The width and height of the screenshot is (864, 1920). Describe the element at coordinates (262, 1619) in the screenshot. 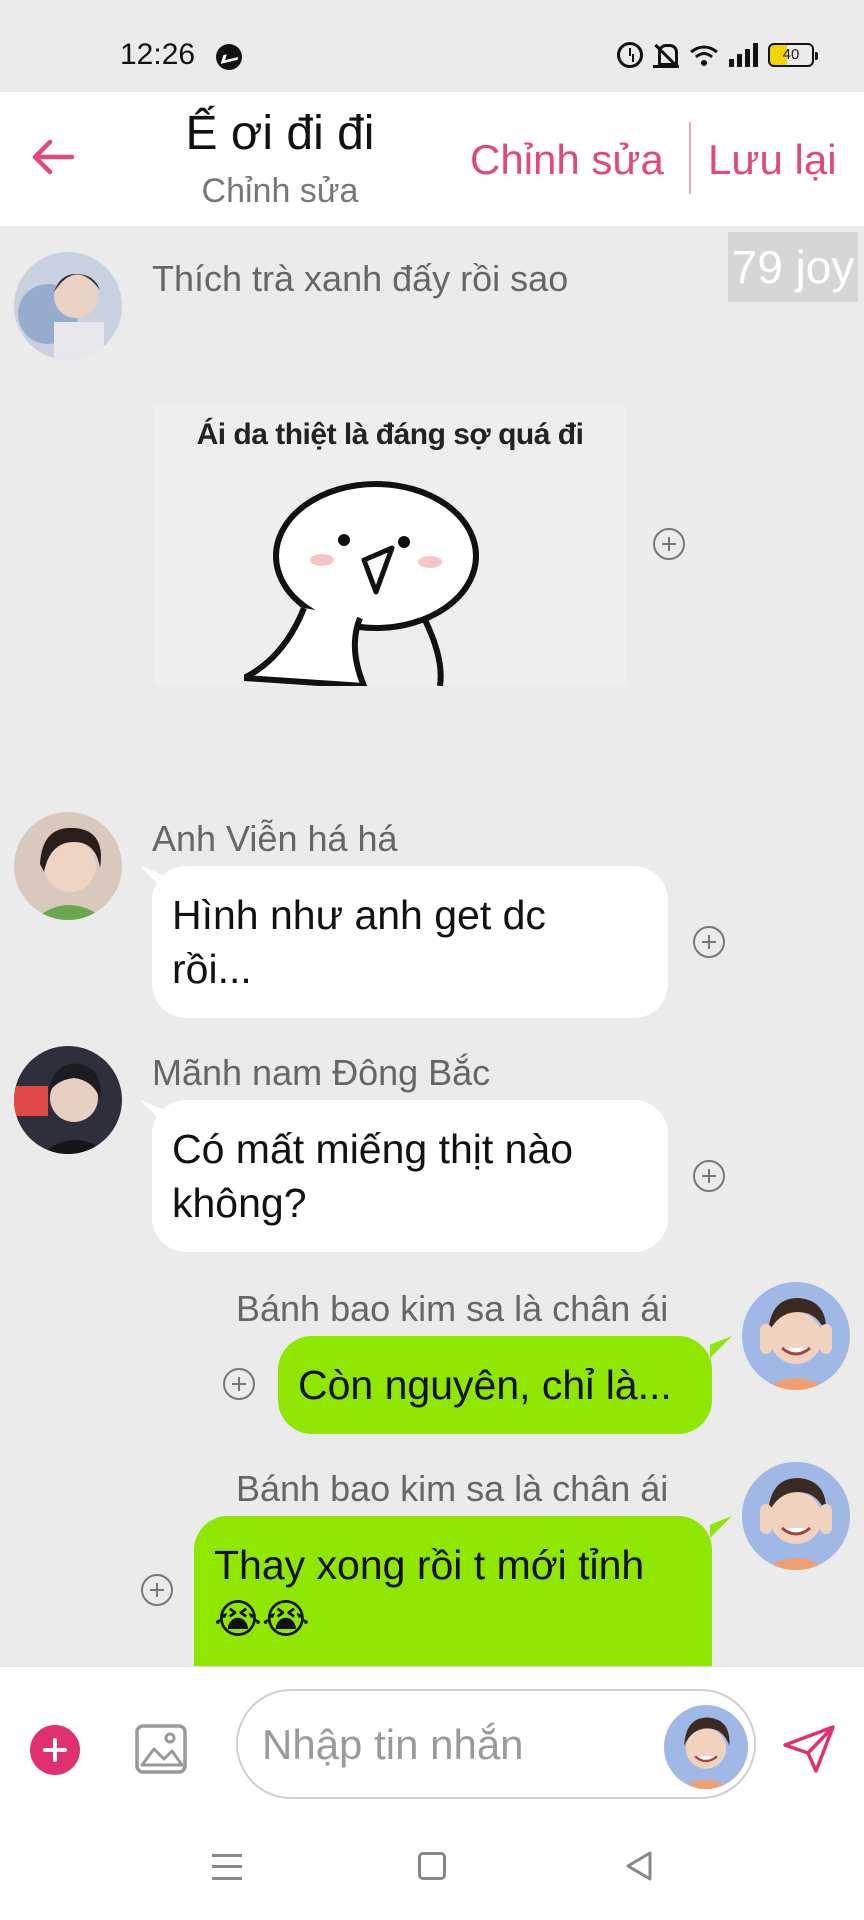

I see `message-emoji: 😭😭` at that location.